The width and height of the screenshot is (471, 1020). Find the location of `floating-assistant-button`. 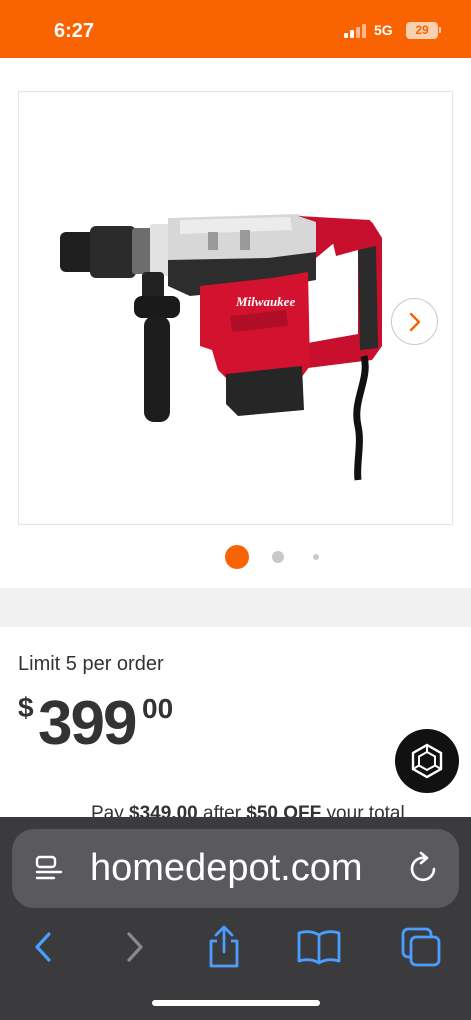

floating-assistant-button is located at coordinates (427, 761).